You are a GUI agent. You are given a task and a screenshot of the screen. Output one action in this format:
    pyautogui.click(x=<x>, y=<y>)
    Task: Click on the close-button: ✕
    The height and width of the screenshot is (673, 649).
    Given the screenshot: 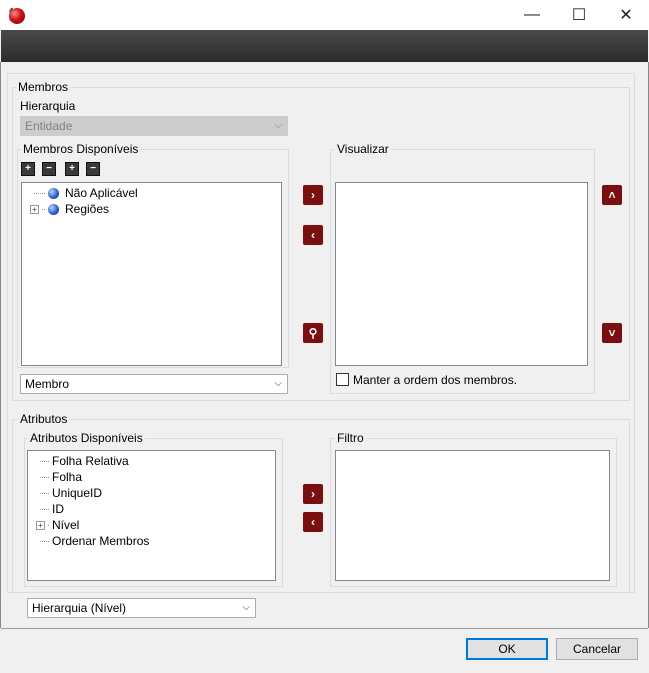 What is the action you would take?
    pyautogui.click(x=626, y=15)
    